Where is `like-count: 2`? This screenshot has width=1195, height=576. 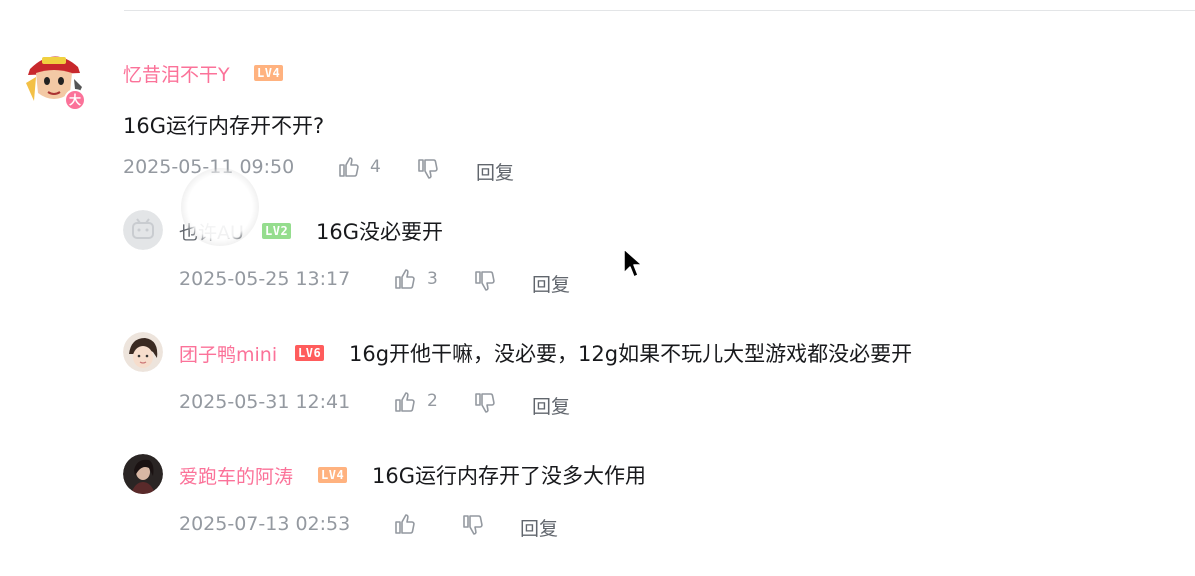 like-count: 2 is located at coordinates (432, 401).